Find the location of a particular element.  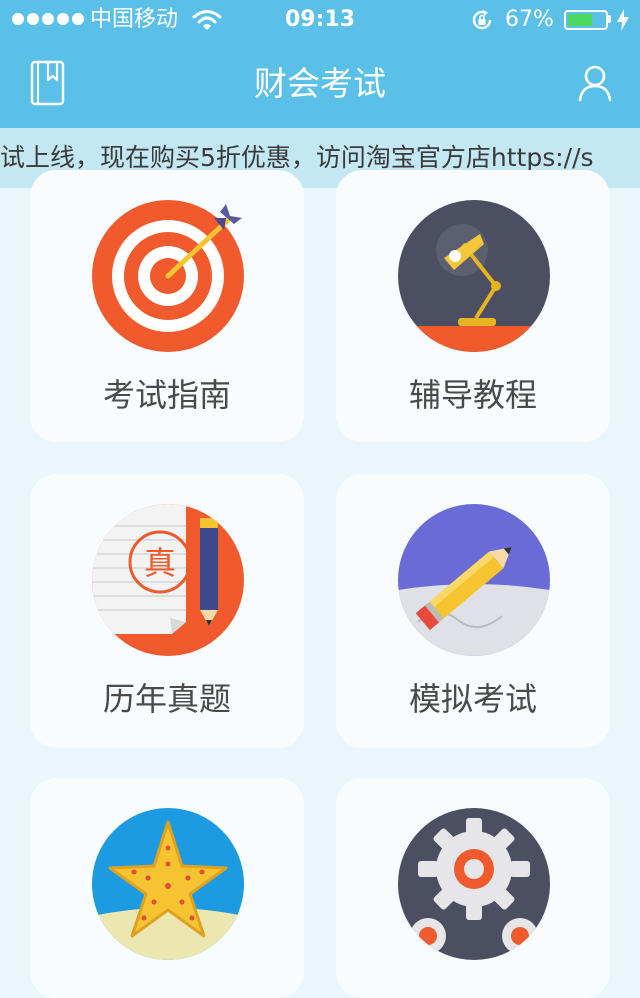

battery-percent: 67% is located at coordinates (529, 19).